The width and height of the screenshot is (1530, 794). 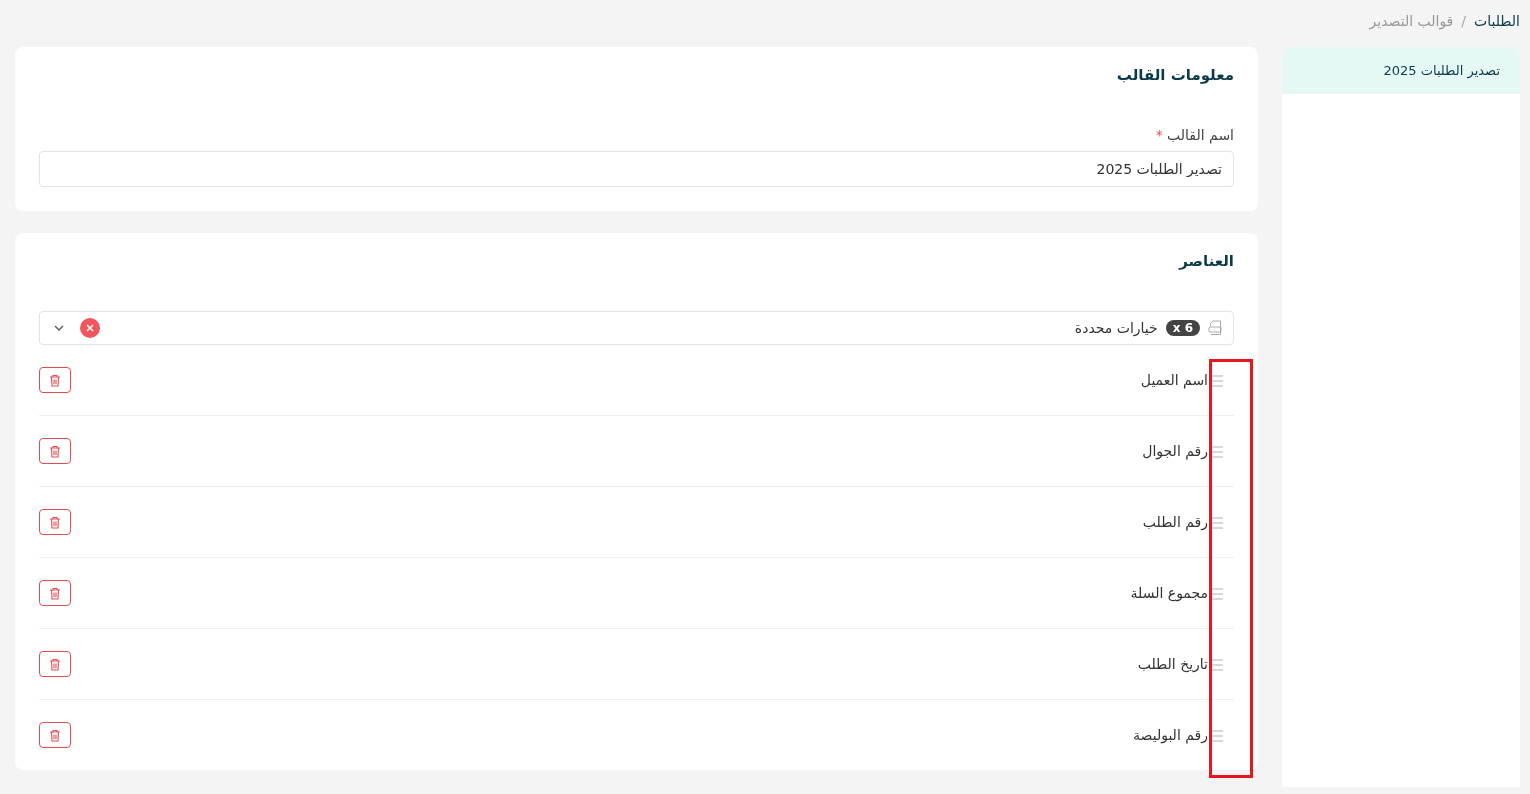 What do you see at coordinates (1174, 522) in the screenshot?
I see `element-label: رقم الطلب` at bounding box center [1174, 522].